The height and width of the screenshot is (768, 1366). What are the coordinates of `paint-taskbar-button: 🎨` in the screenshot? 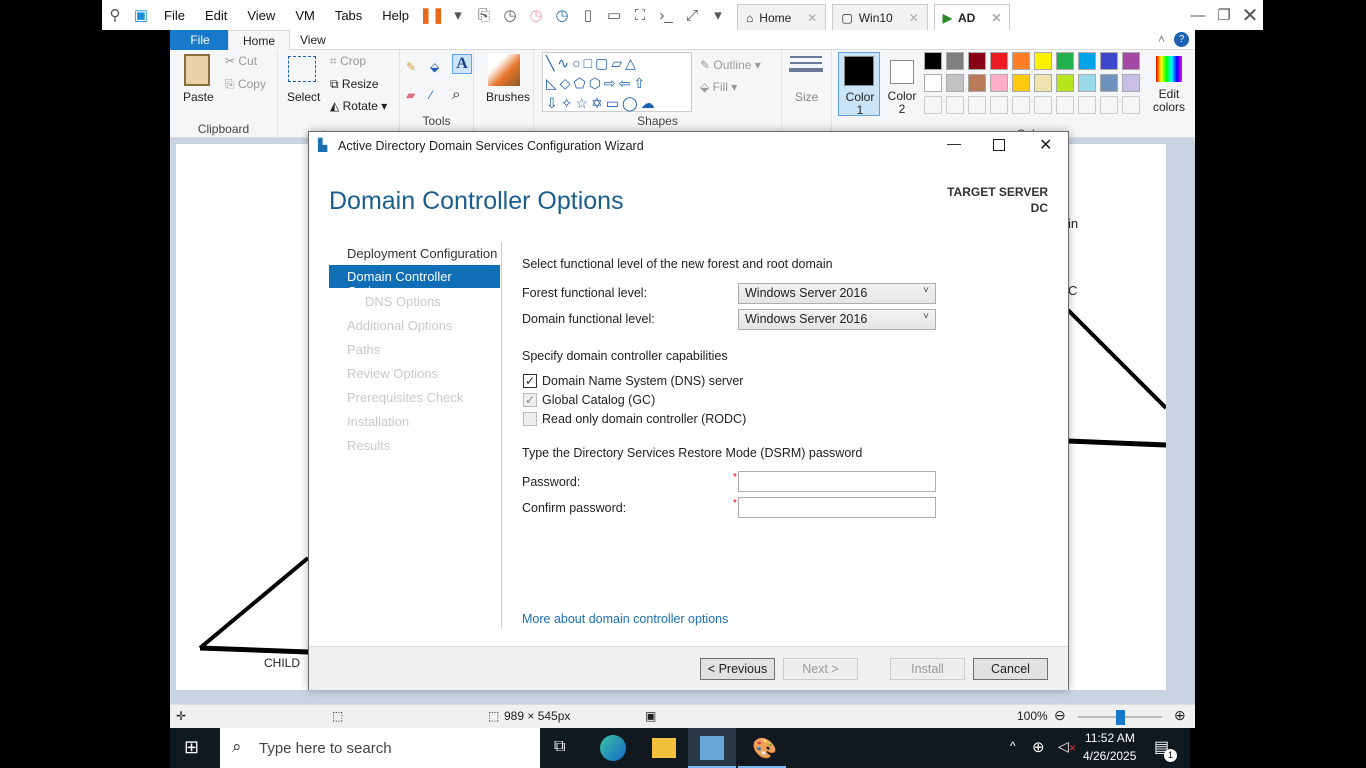 It's located at (762, 748).